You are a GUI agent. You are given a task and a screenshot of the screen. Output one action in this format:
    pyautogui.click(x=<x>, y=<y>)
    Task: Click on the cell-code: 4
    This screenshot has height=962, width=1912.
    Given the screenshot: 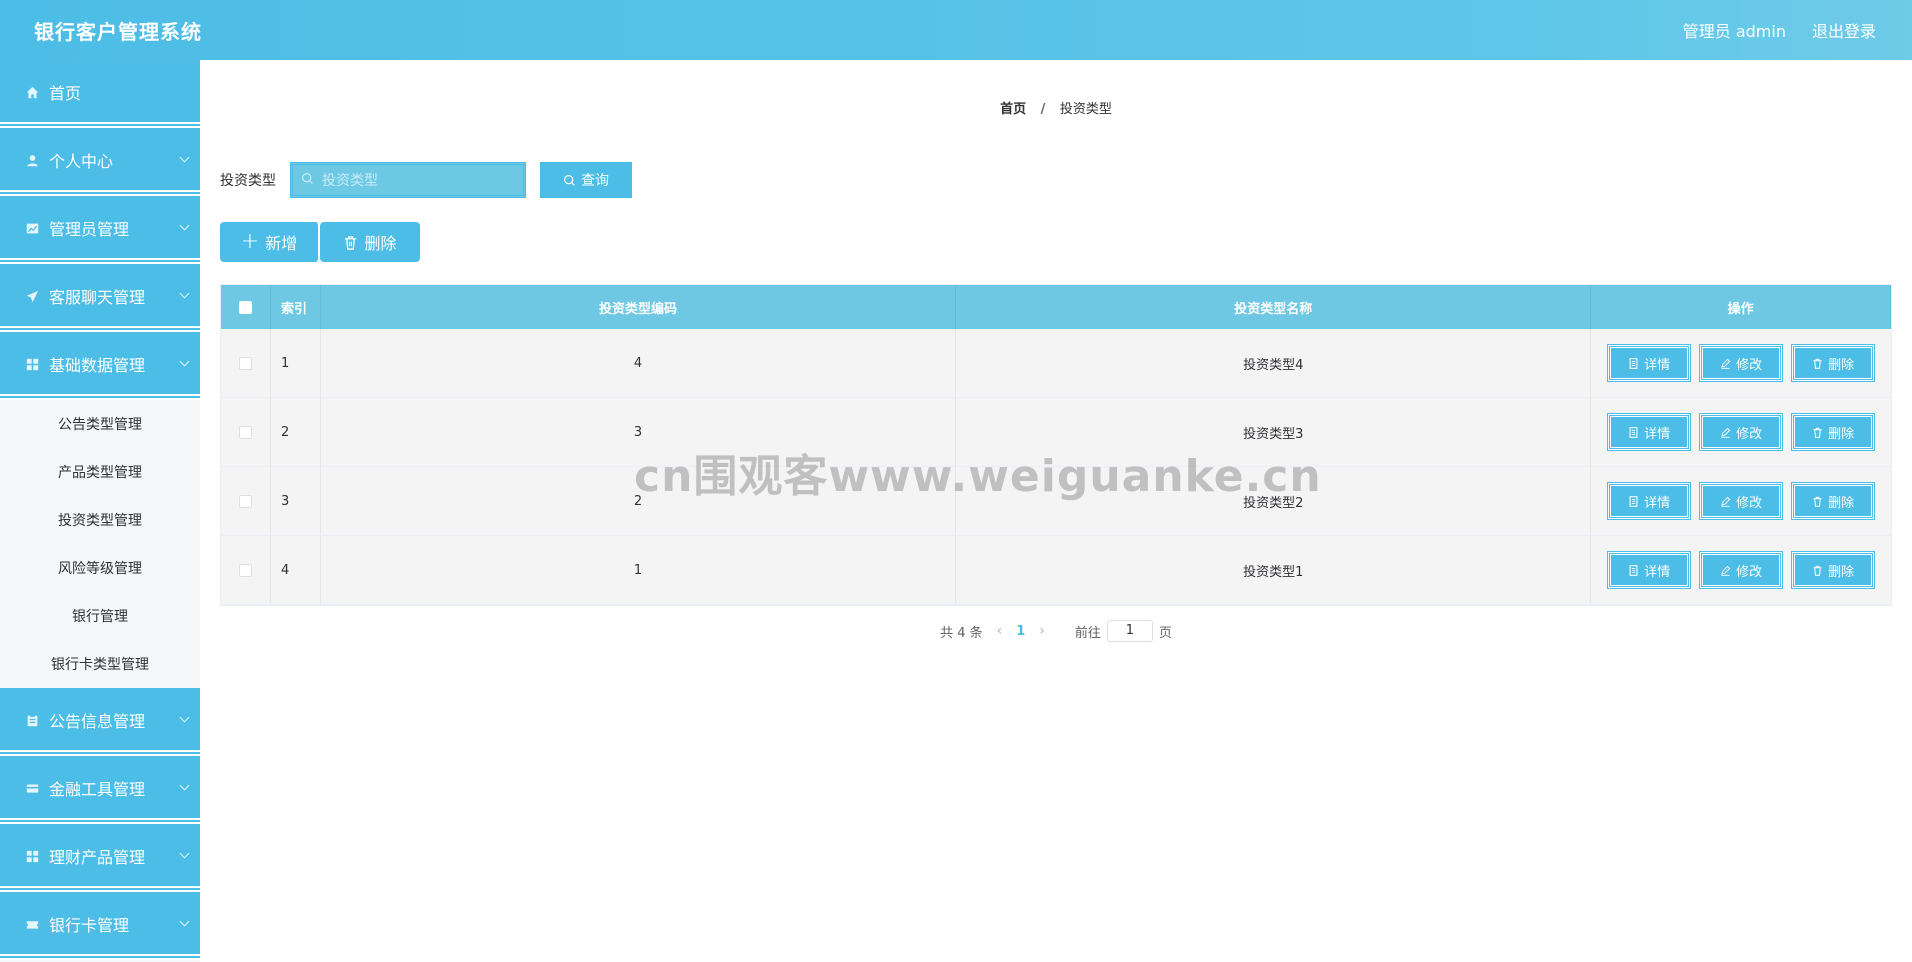 What is the action you would take?
    pyautogui.click(x=639, y=363)
    